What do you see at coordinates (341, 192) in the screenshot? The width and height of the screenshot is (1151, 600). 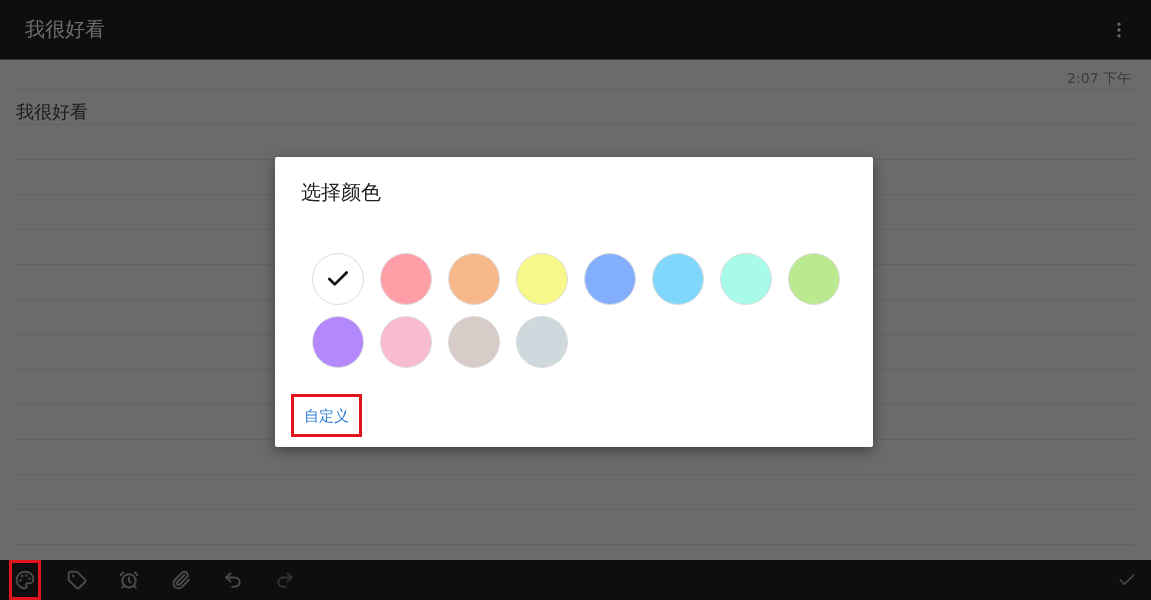 I see `dialog-title: 选择颜色` at bounding box center [341, 192].